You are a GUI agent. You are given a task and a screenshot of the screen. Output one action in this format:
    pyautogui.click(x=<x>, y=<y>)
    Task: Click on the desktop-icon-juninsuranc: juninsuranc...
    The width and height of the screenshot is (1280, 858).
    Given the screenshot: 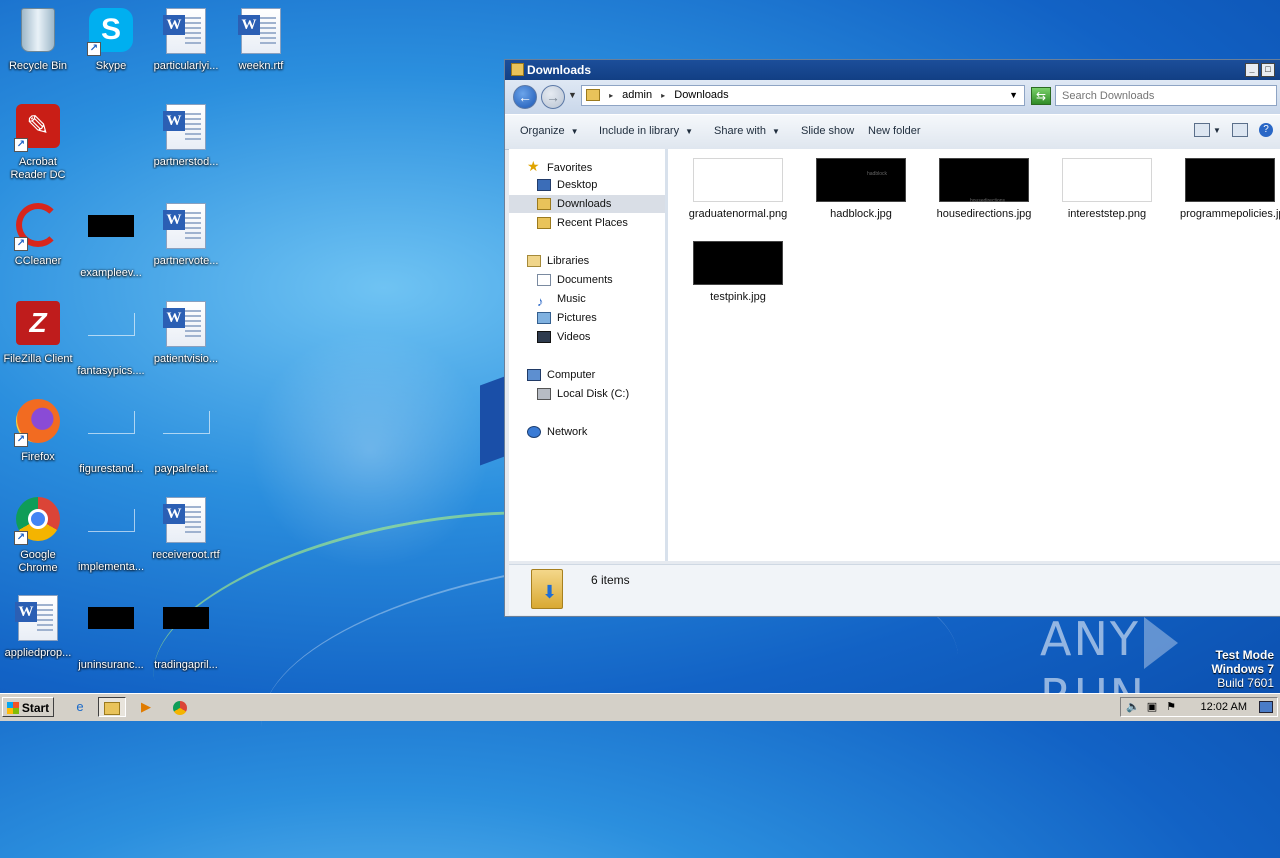 What is the action you would take?
    pyautogui.click(x=111, y=633)
    